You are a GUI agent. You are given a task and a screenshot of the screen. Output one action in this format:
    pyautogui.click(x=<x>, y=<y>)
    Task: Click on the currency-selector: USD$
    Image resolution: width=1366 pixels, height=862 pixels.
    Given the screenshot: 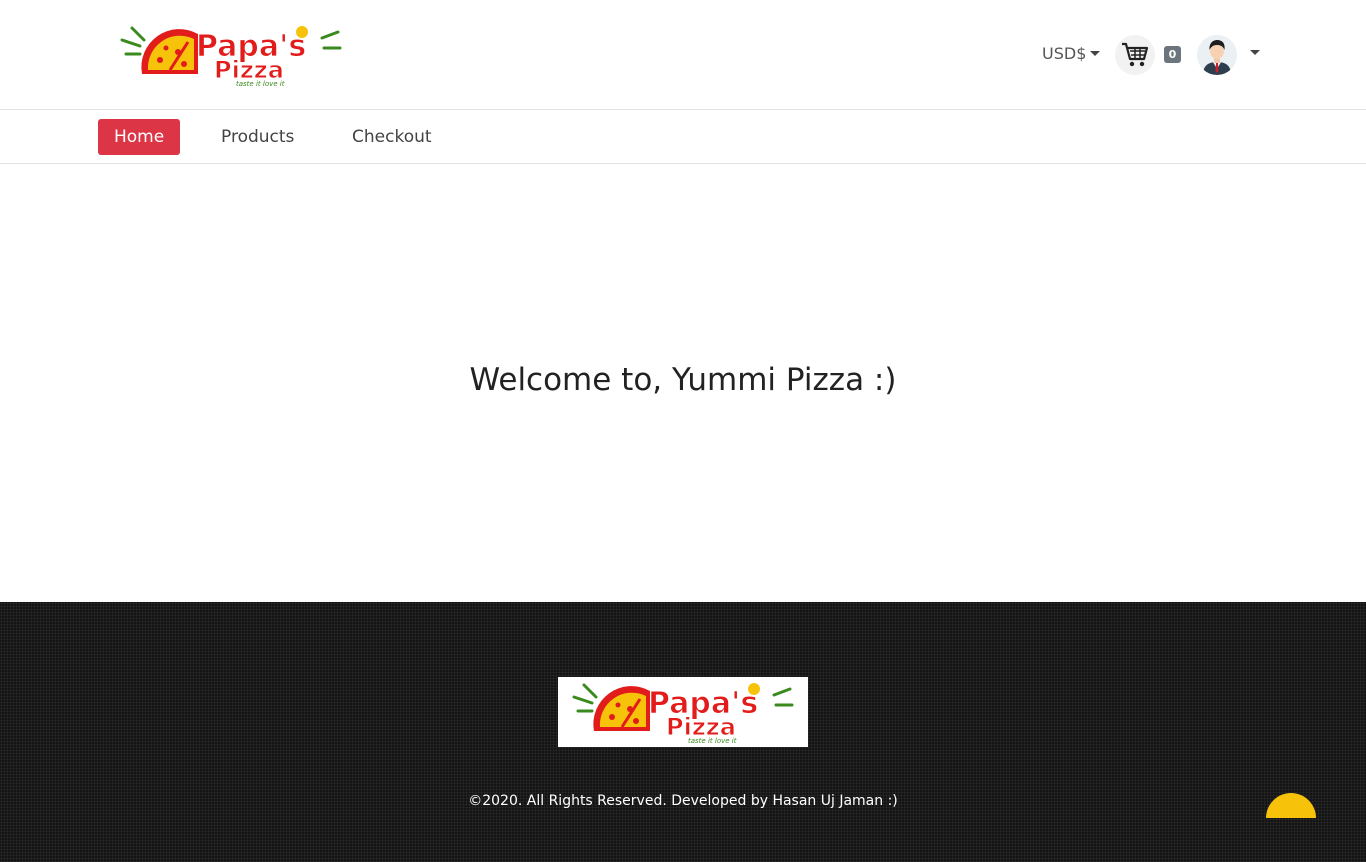 What is the action you would take?
    pyautogui.click(x=1071, y=53)
    